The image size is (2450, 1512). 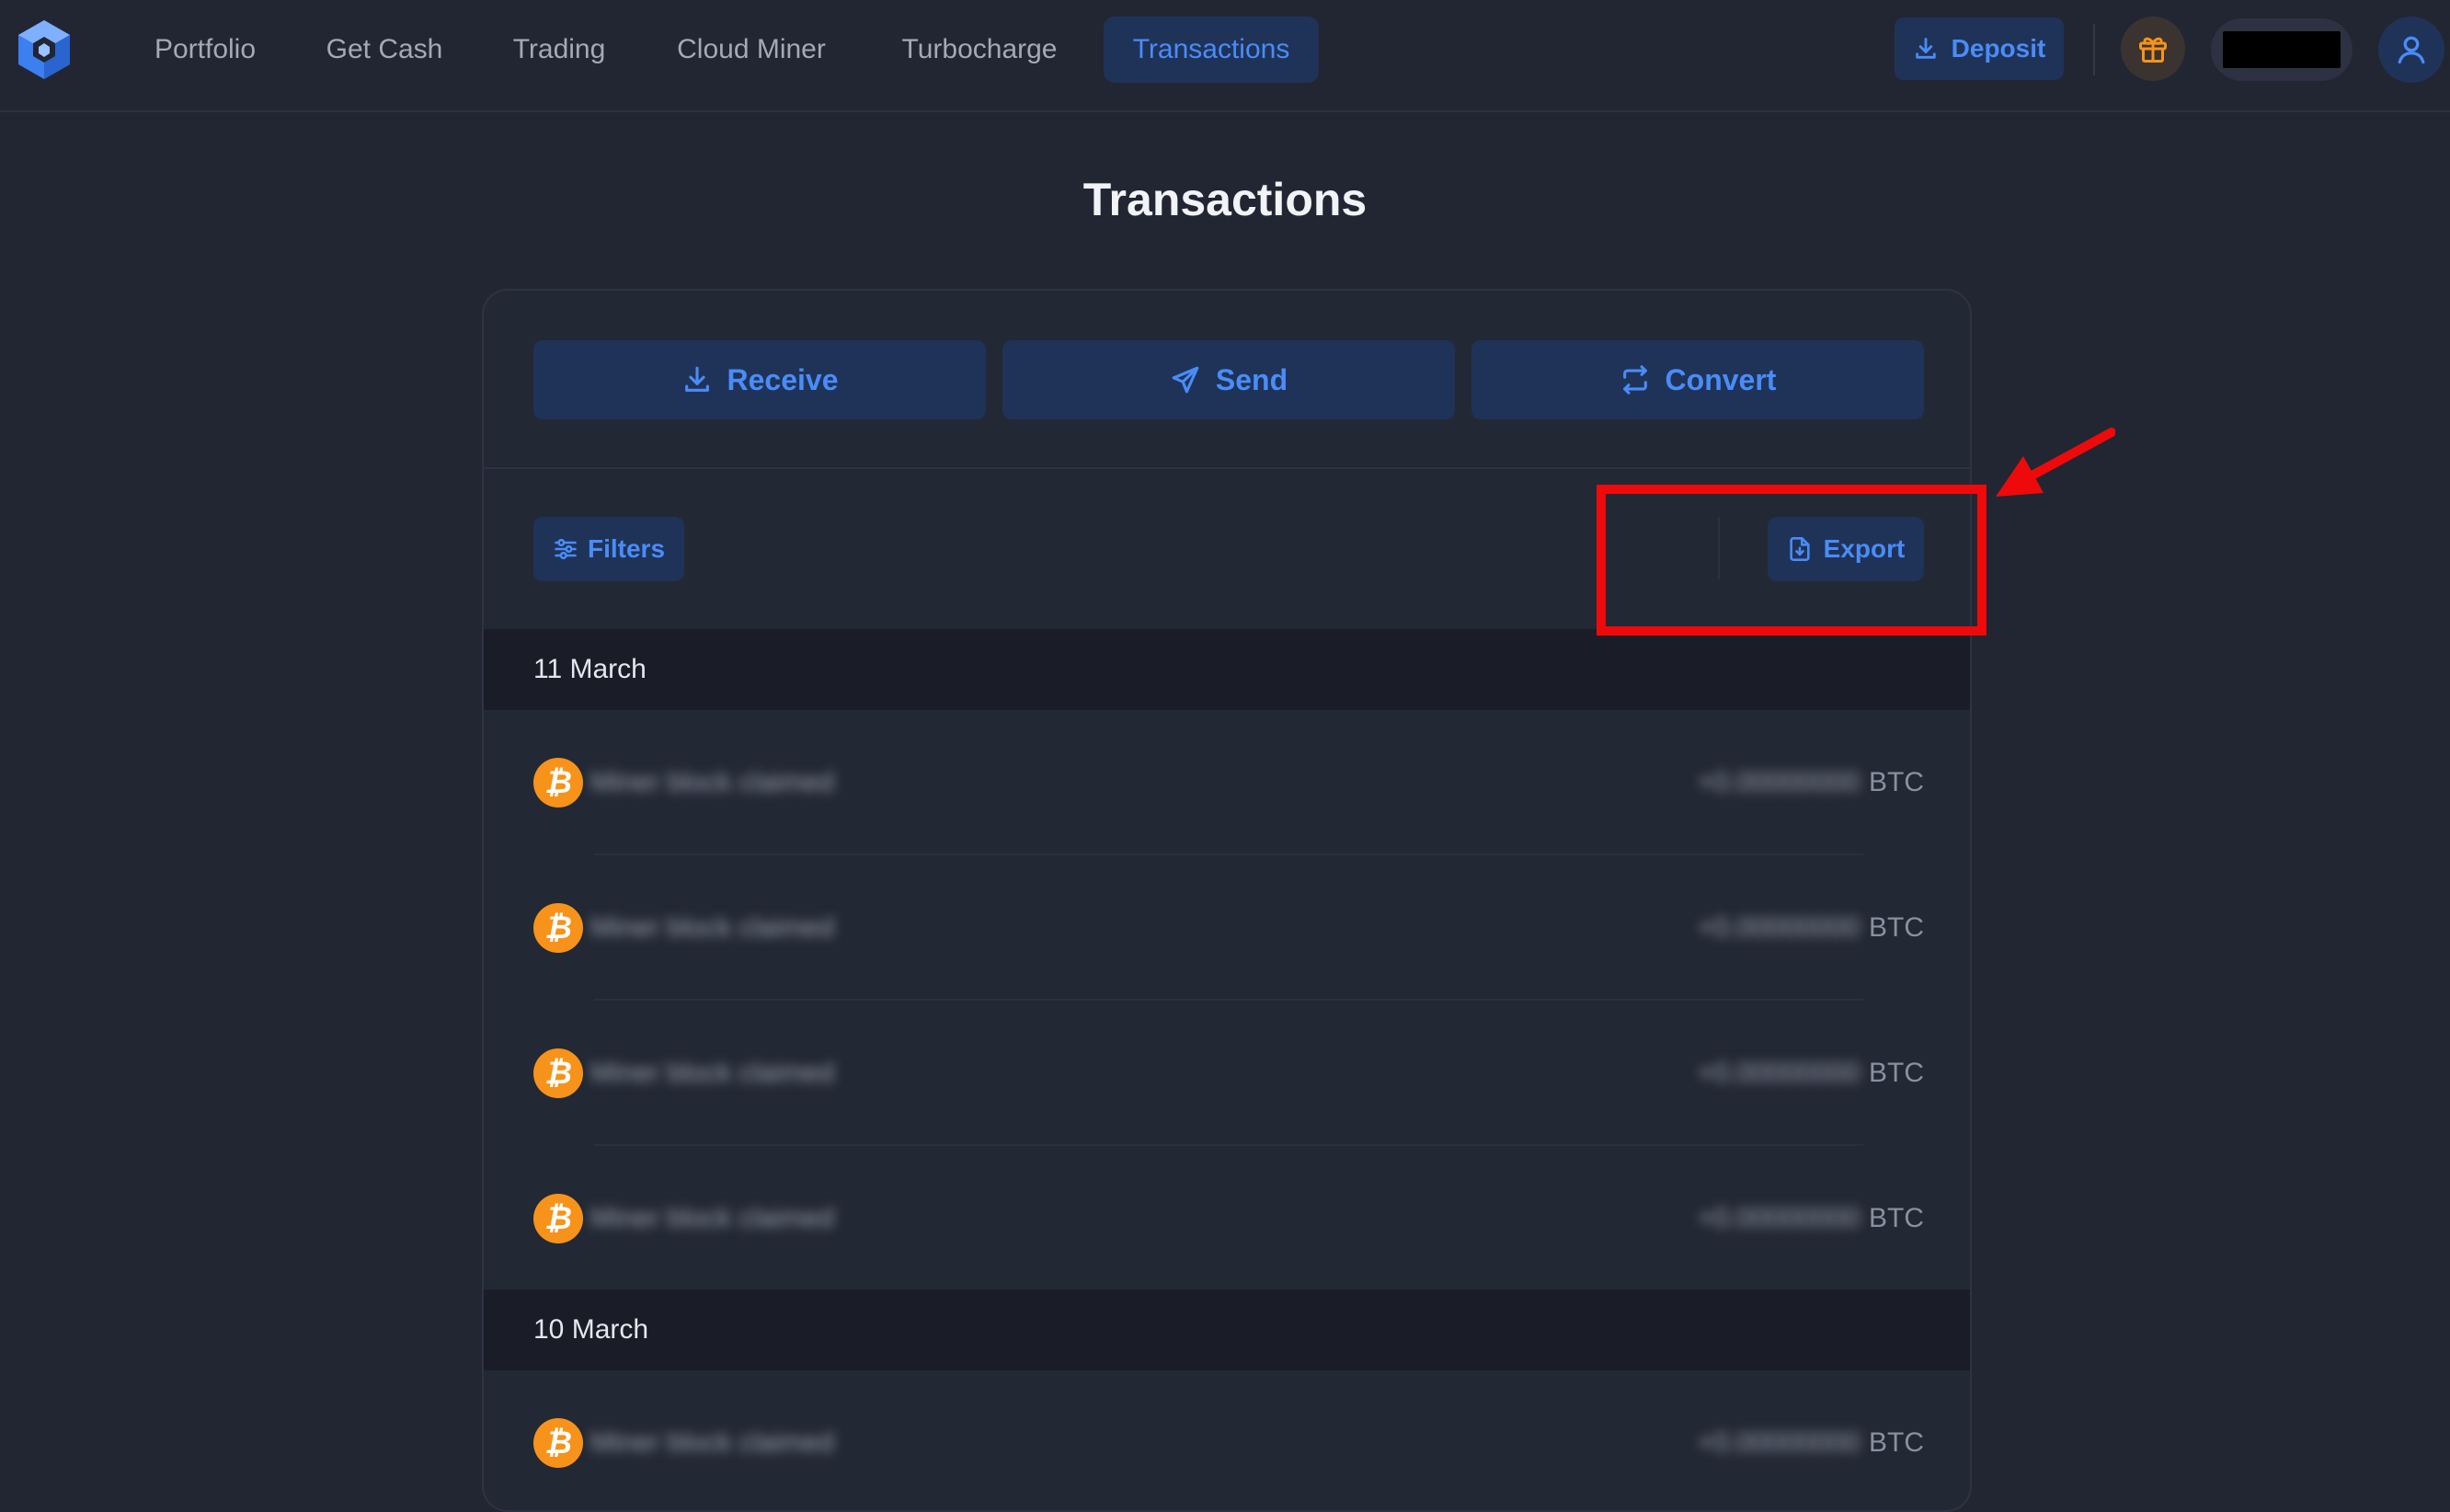 What do you see at coordinates (1251, 379) in the screenshot?
I see `send-label: Send` at bounding box center [1251, 379].